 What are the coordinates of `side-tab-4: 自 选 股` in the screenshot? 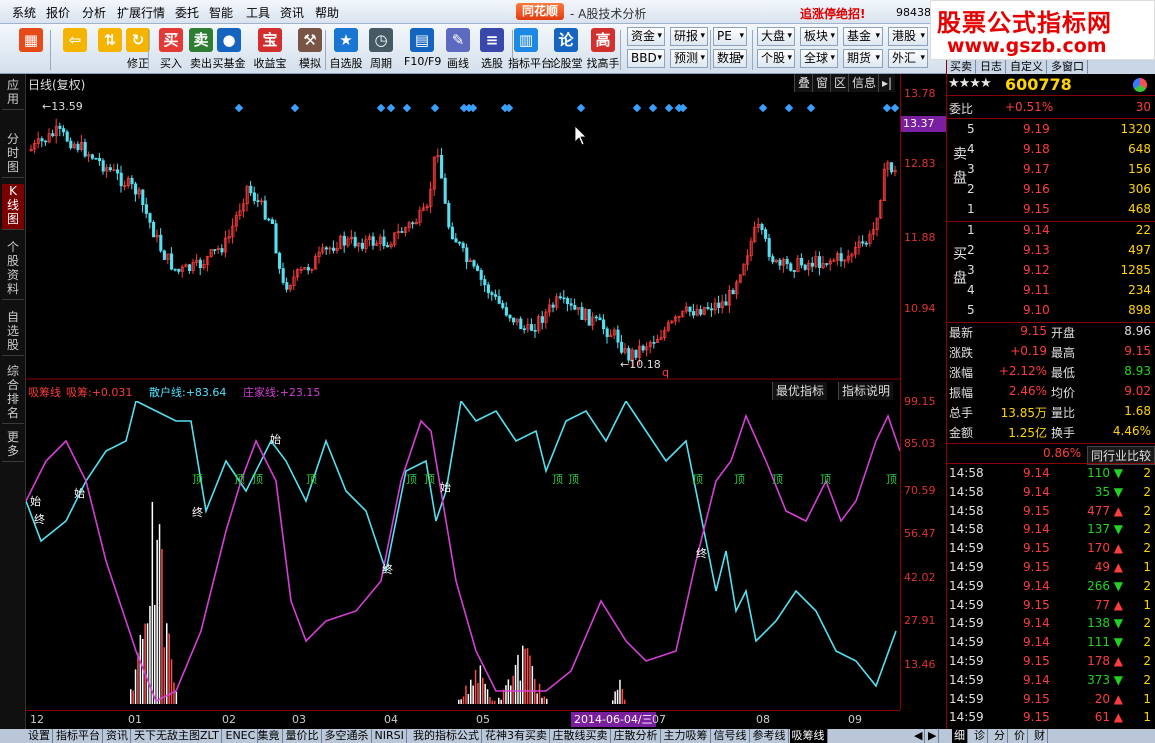 It's located at (13, 333).